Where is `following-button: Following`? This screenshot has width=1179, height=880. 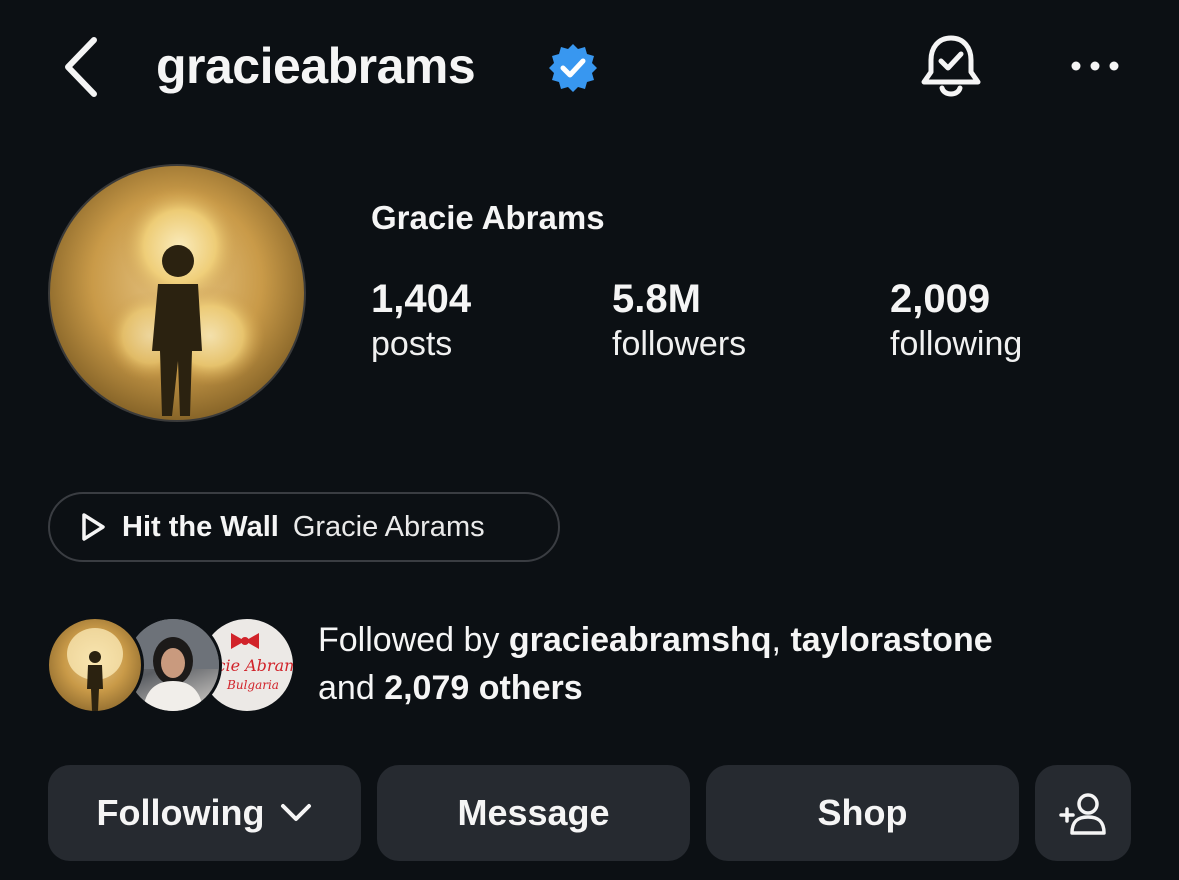
following-button: Following is located at coordinates (204, 813).